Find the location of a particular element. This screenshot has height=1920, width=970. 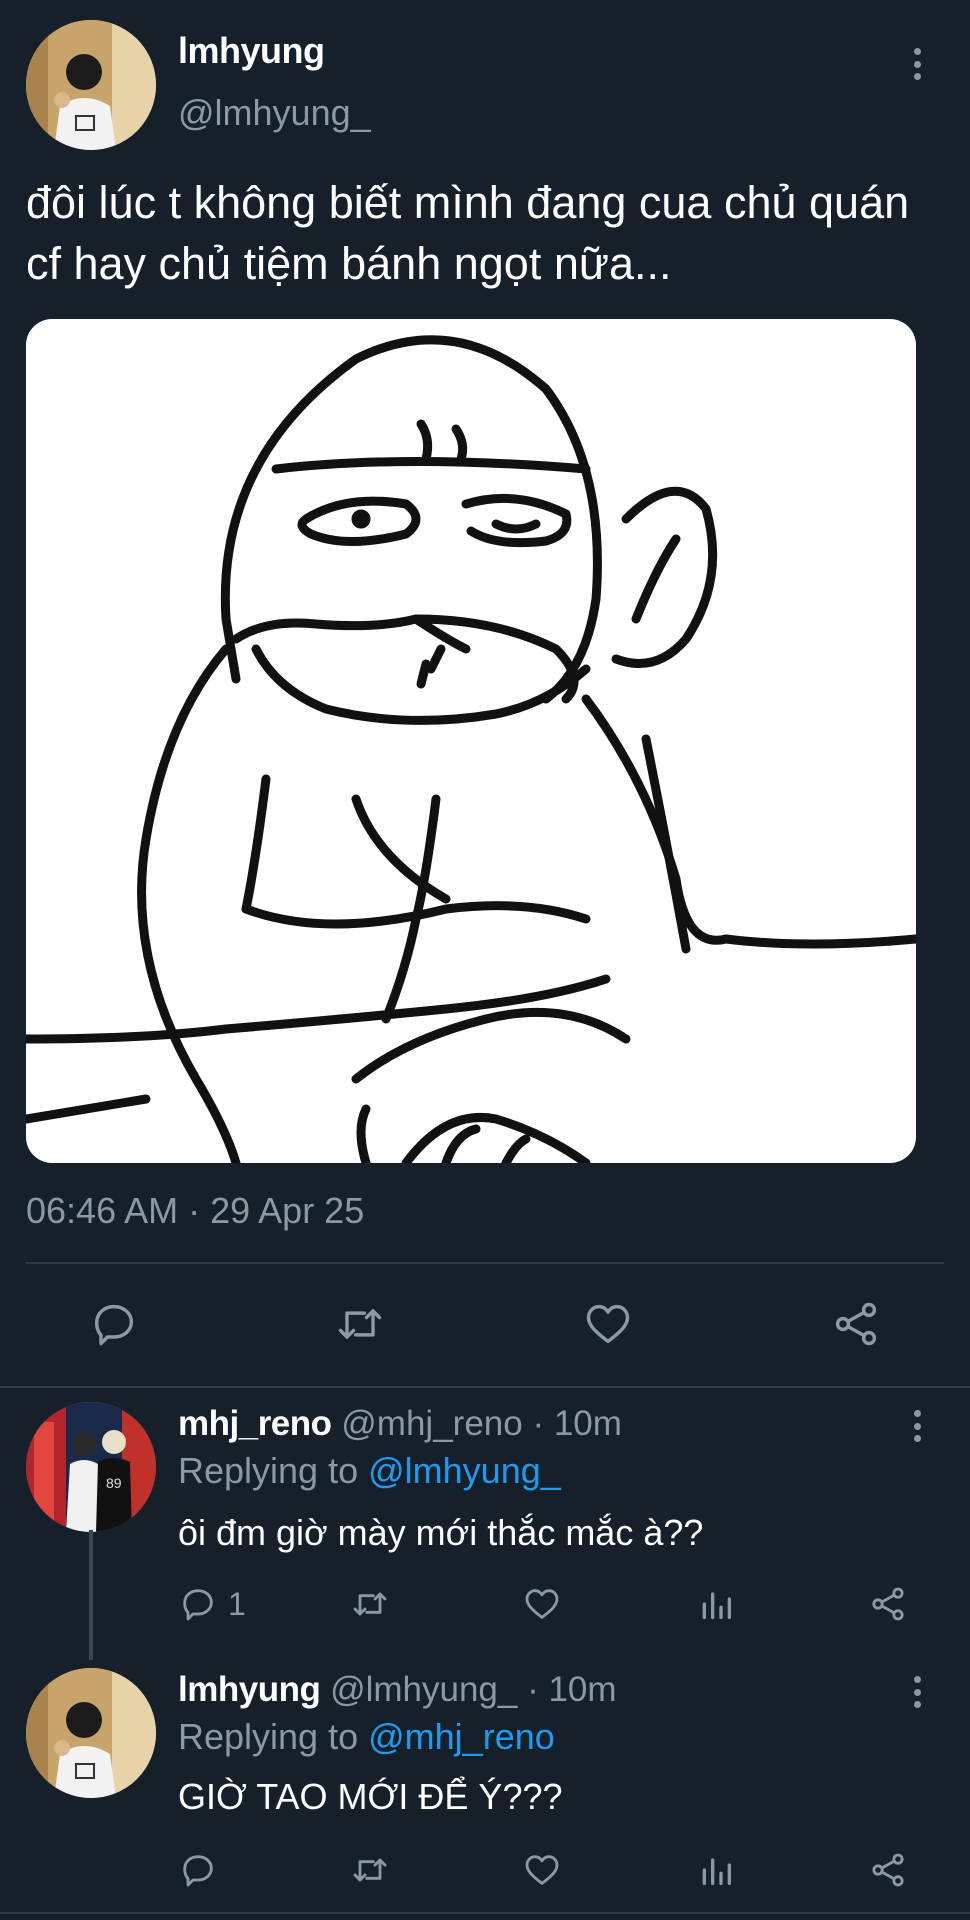

reply-avatar-mhj-reno: 89 is located at coordinates (91, 1467).